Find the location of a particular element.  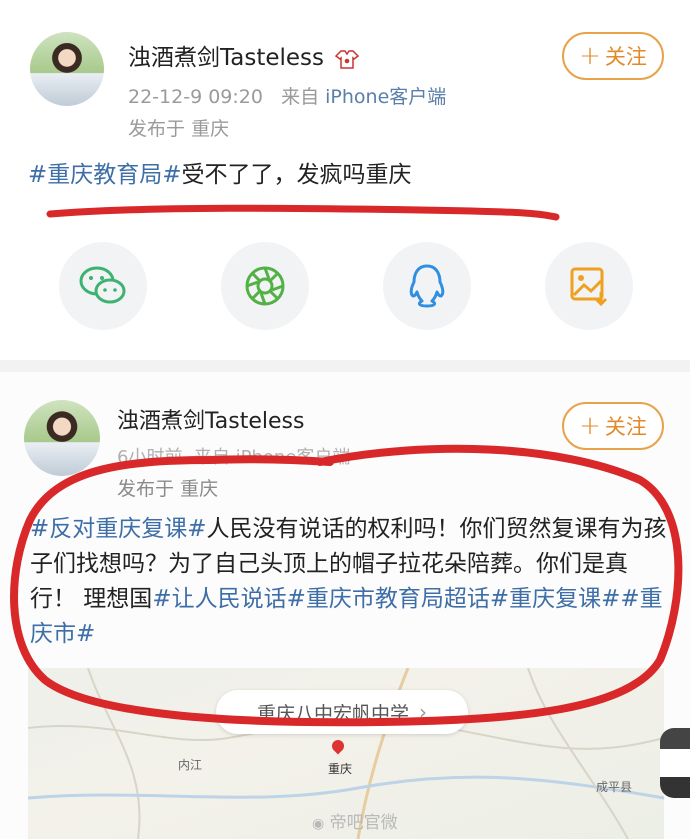

post-meta: 6小时前 来自 iPhone客户端 is located at coordinates (234, 457).